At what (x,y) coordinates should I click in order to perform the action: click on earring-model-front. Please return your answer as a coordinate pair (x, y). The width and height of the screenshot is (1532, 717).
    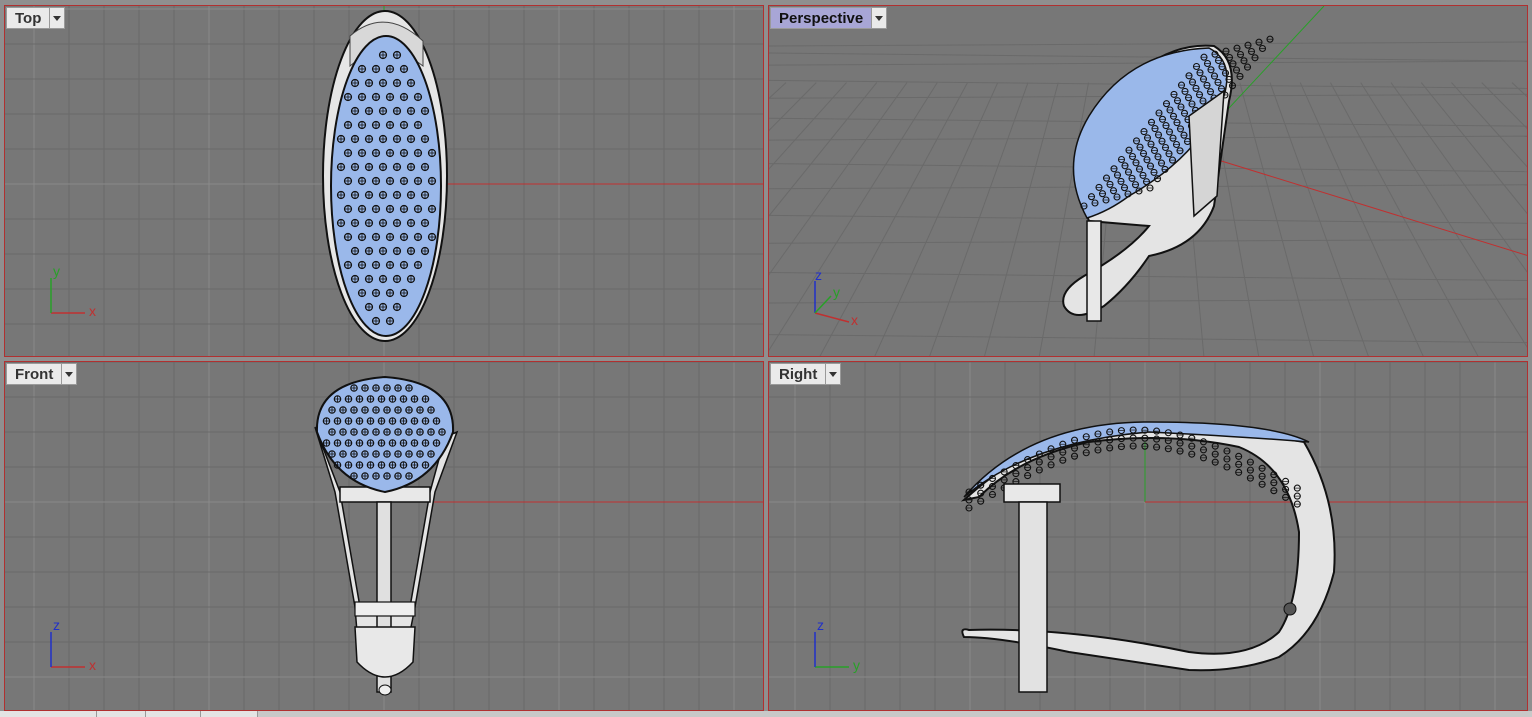
    Looking at the image, I should click on (386, 535).